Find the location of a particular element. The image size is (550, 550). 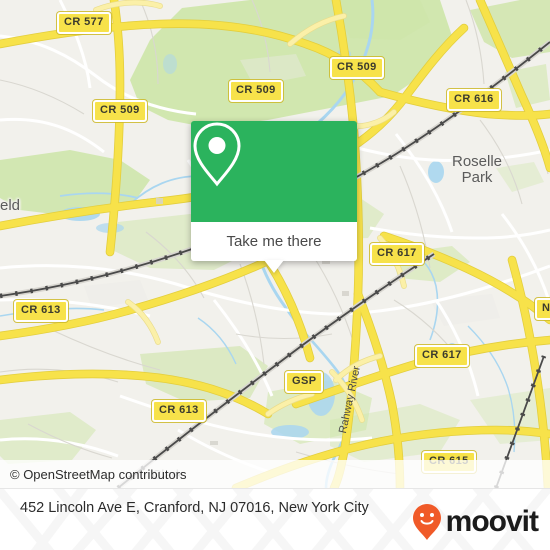

popup-action-panel: Take me there is located at coordinates (274, 241).